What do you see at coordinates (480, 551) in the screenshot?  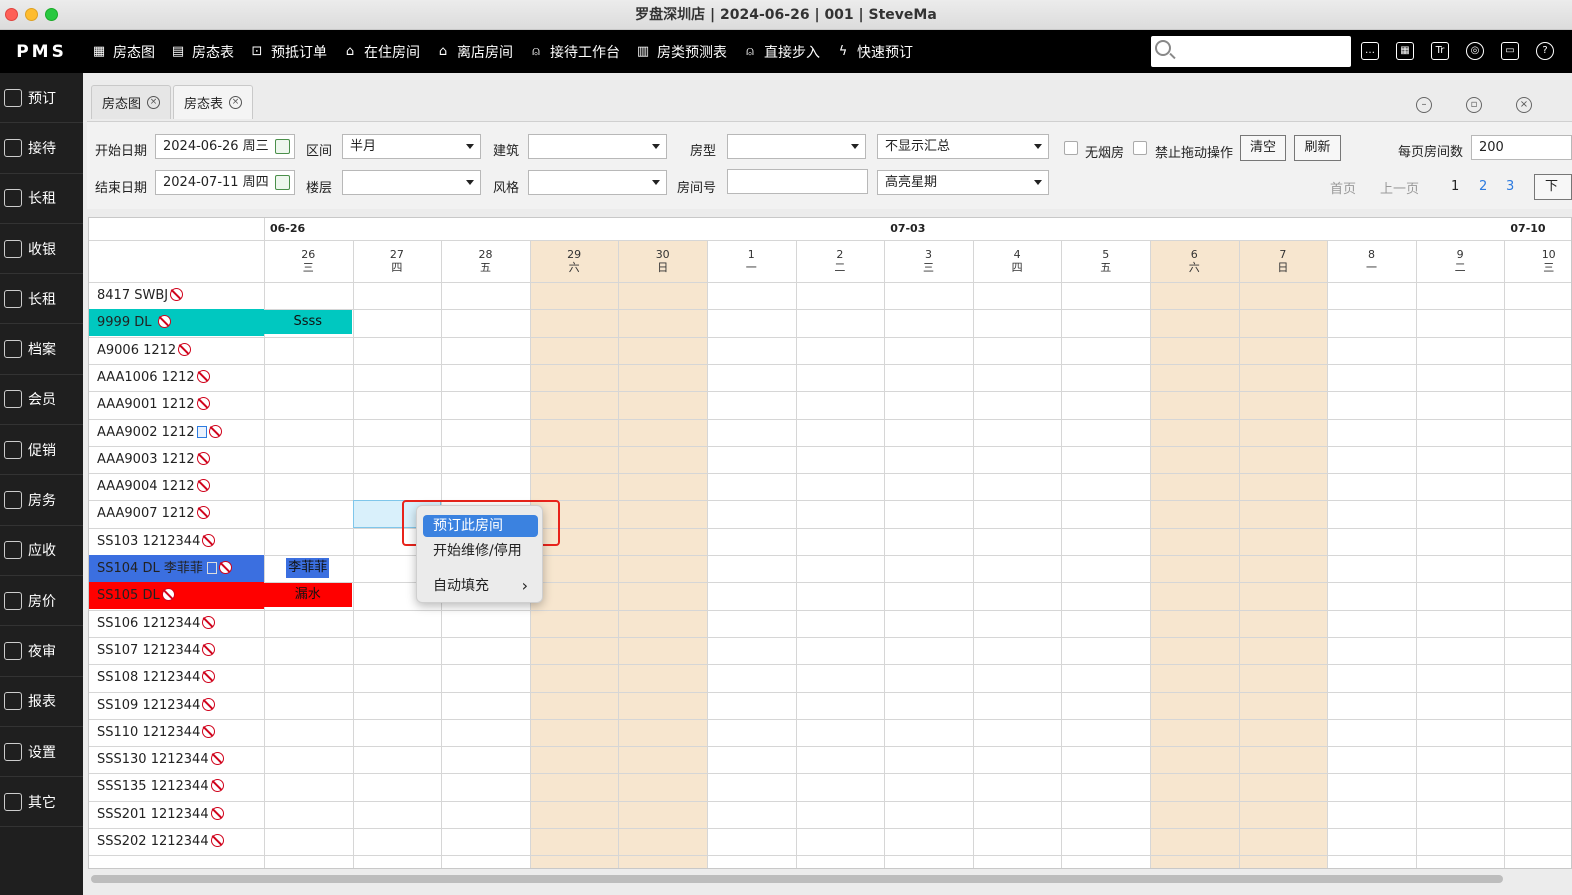 I see `start-maintenance-menu-item: 开始维修/停用` at bounding box center [480, 551].